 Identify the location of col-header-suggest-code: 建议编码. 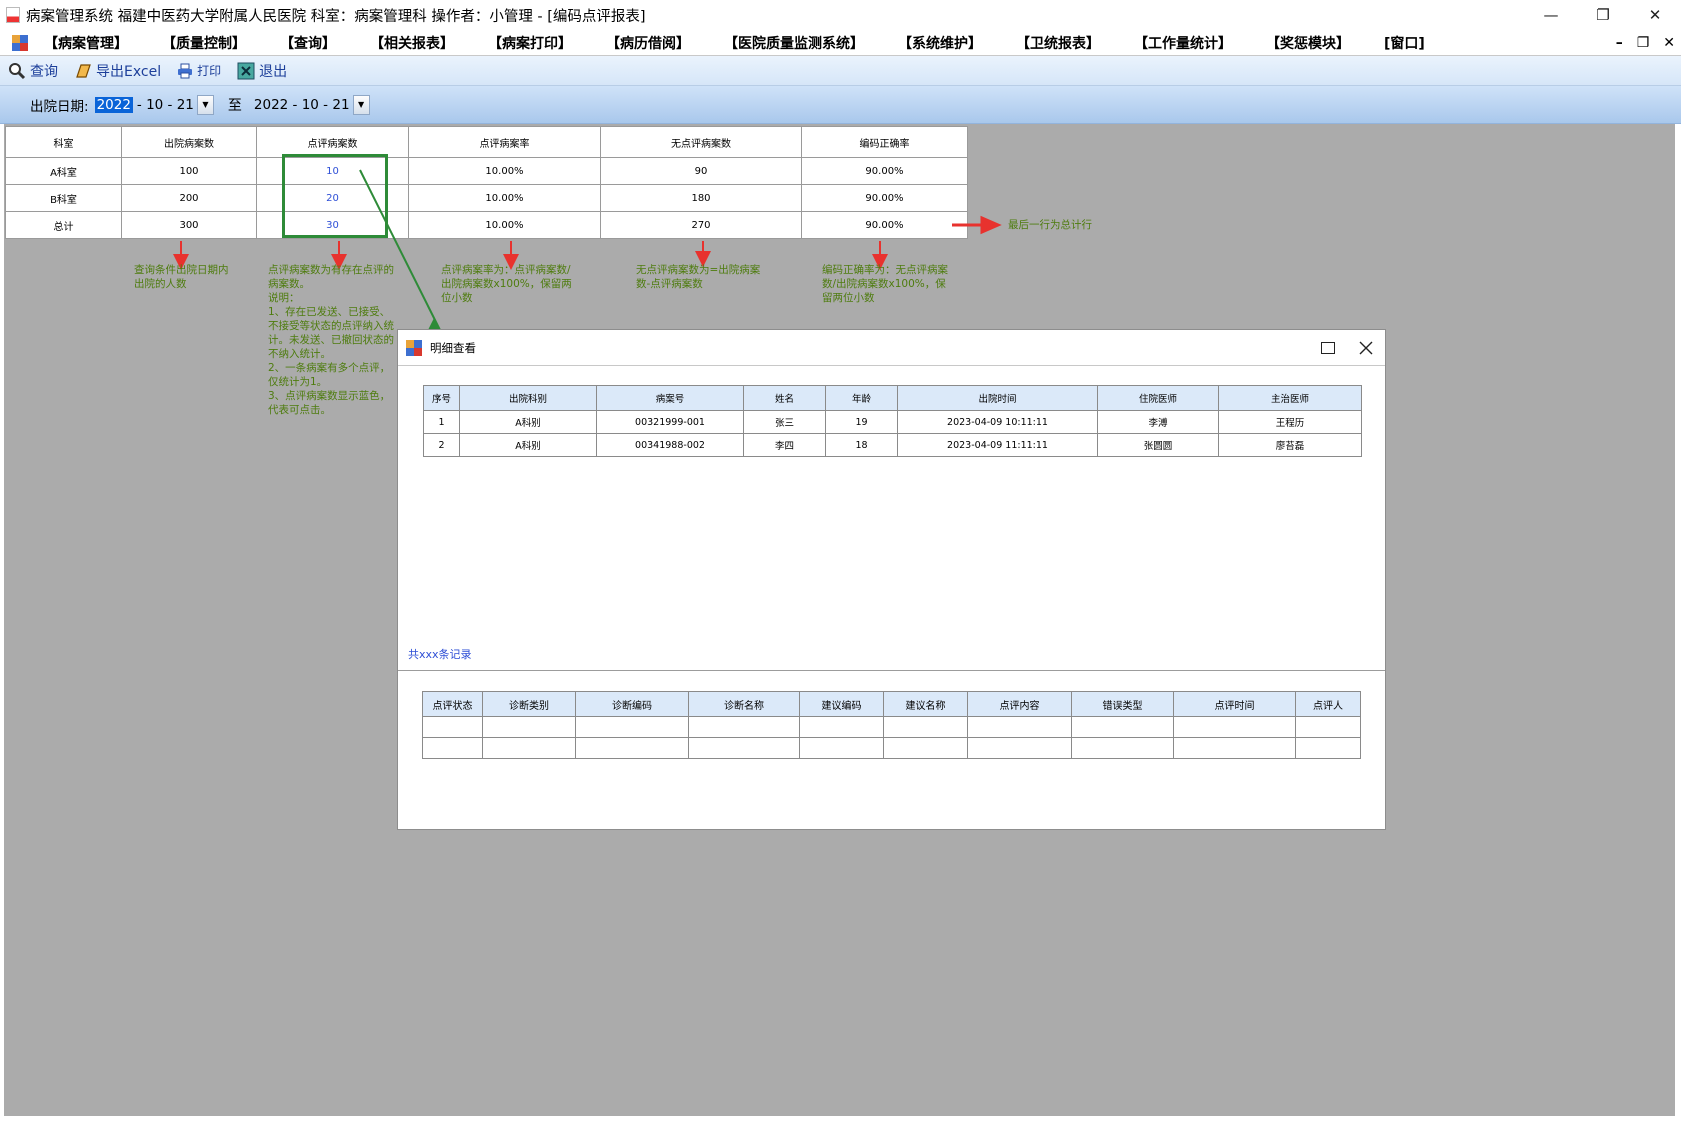
(841, 704).